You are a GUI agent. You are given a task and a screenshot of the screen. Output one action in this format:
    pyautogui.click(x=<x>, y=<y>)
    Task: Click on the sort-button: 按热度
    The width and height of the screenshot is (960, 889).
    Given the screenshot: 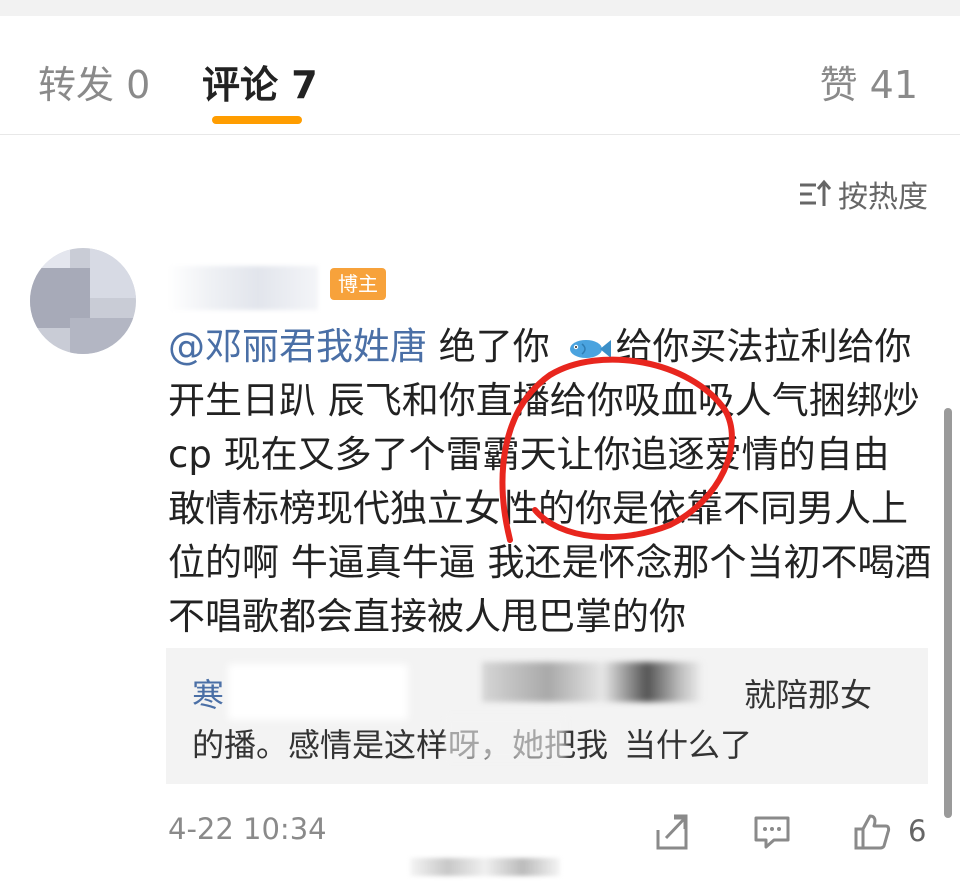 What is the action you would take?
    pyautogui.click(x=863, y=194)
    